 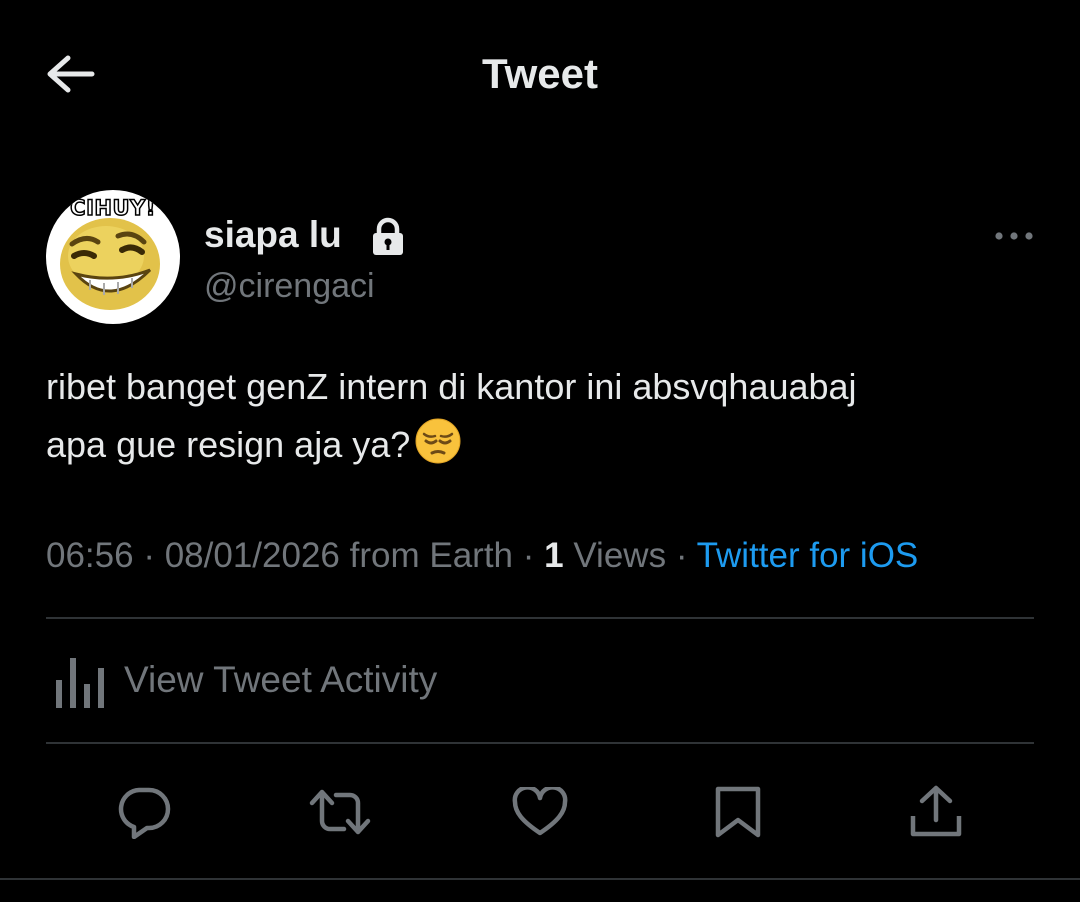 What do you see at coordinates (541, 445) in the screenshot?
I see `tweet-text-line-2: apa gue resign aja ya?` at bounding box center [541, 445].